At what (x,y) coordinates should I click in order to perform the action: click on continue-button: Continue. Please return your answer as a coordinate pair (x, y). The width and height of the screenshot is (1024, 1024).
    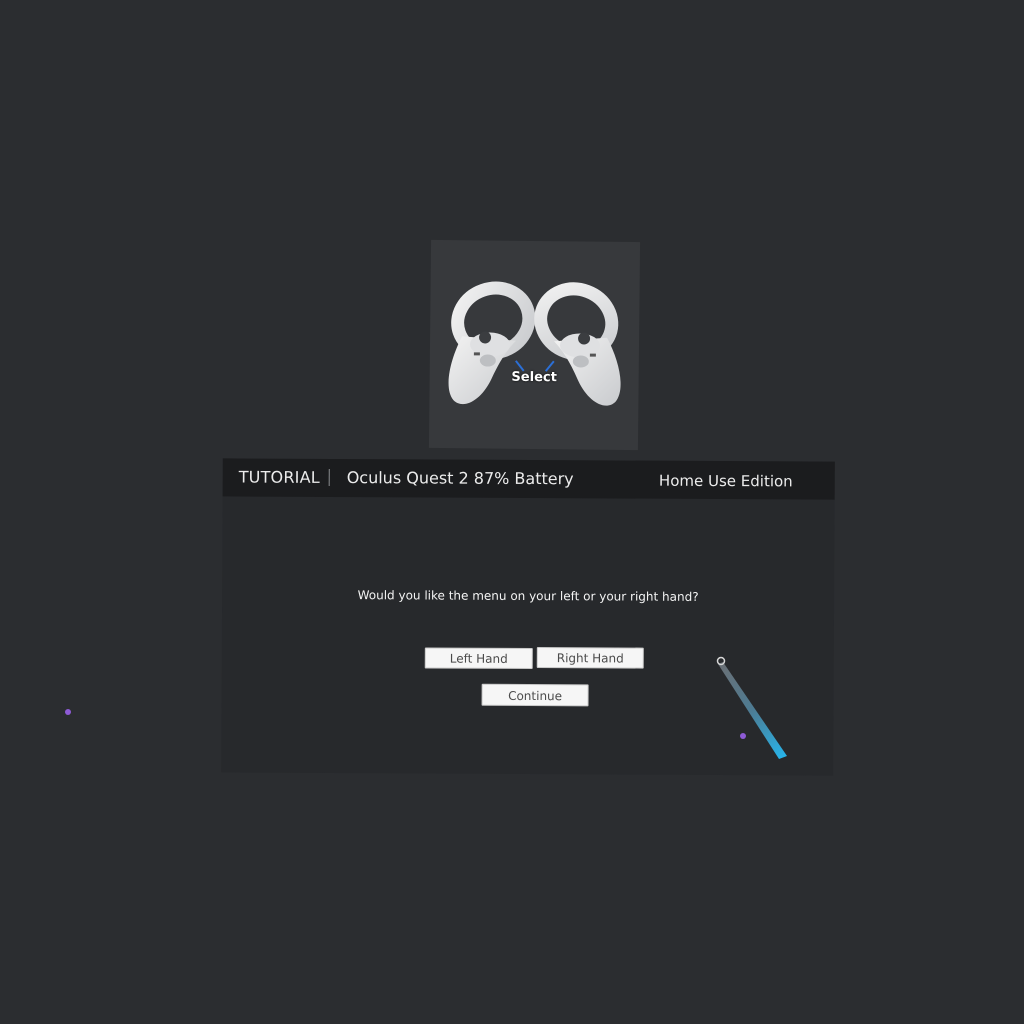
    Looking at the image, I should click on (535, 695).